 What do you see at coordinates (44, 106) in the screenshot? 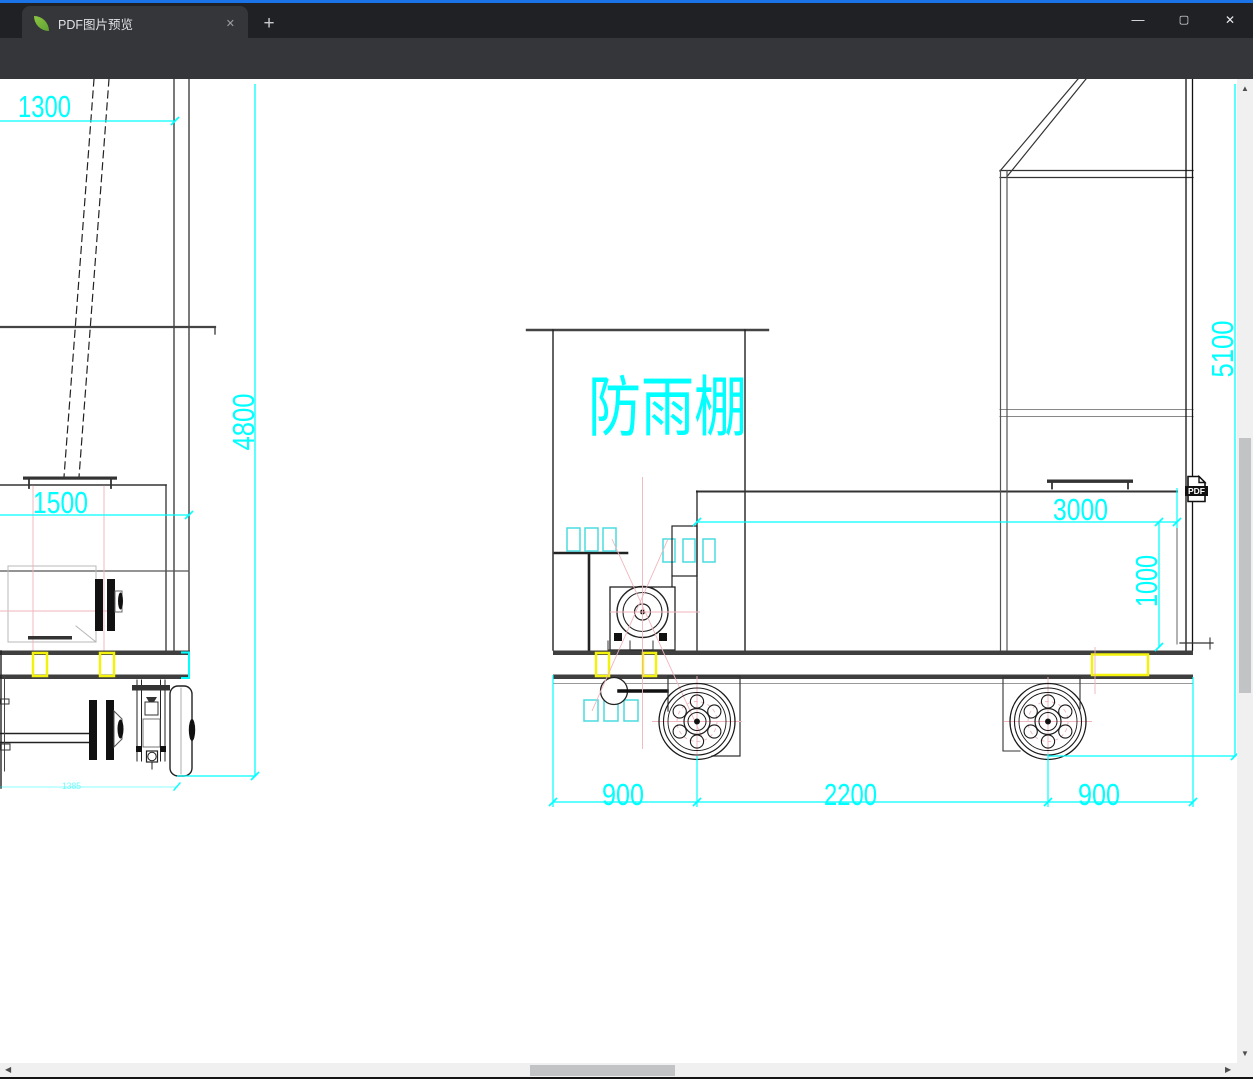
I see `dim-1300: 1300` at bounding box center [44, 106].